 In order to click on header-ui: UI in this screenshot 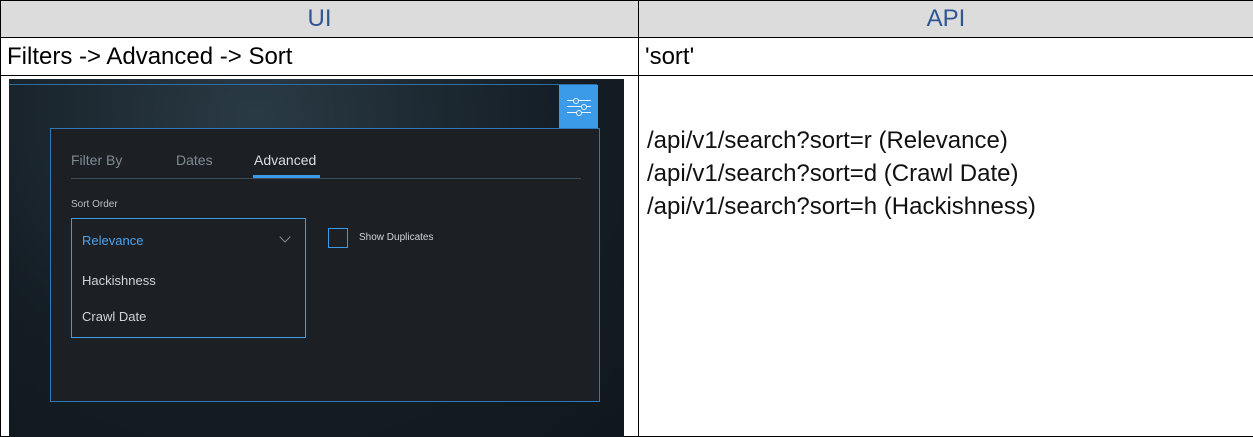, I will do `click(319, 19)`.